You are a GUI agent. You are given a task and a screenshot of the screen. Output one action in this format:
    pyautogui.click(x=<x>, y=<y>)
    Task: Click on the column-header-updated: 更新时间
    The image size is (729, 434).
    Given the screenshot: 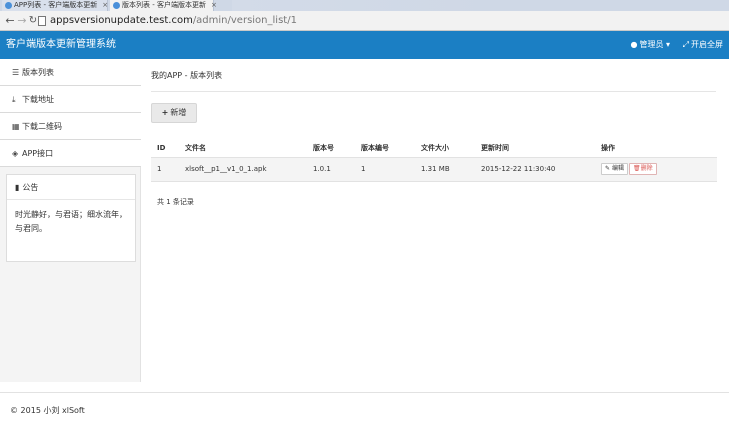 What is the action you would take?
    pyautogui.click(x=535, y=148)
    